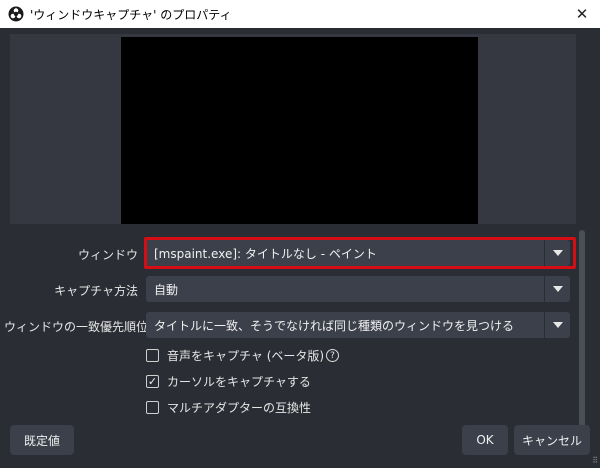  Describe the element at coordinates (360, 253) in the screenshot. I see `highlight-box` at that location.